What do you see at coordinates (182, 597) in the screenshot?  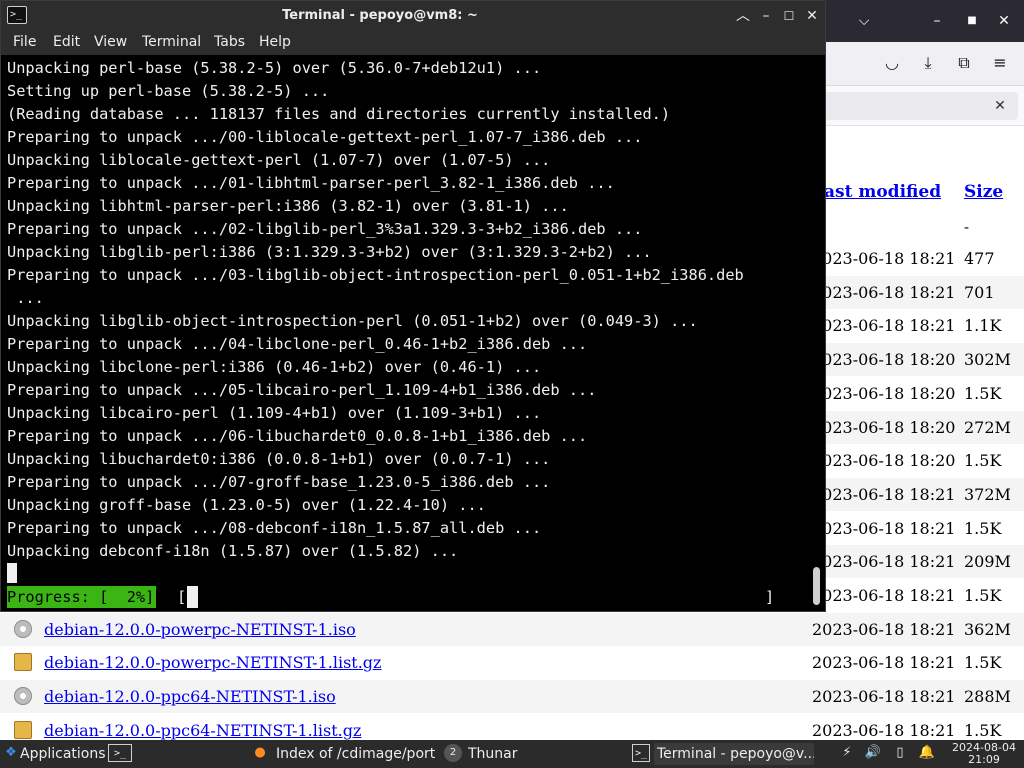 I see `progress-bar-open: [` at bounding box center [182, 597].